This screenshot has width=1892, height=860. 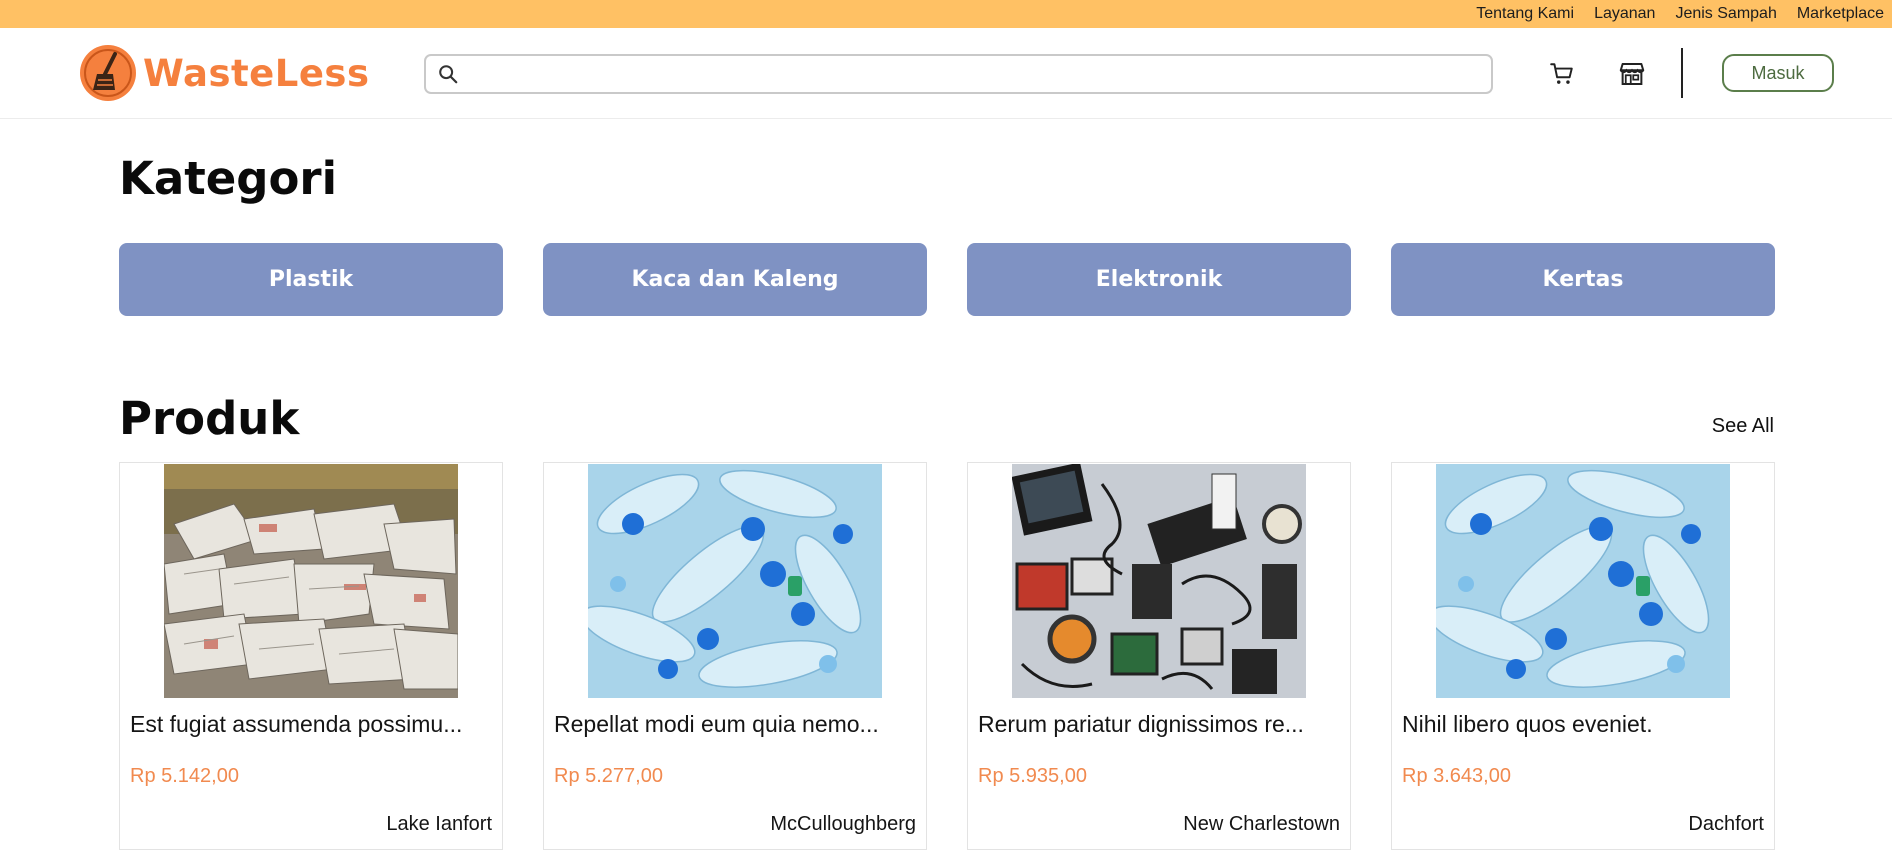 I want to click on product-location: Dachfort, so click(x=1726, y=824).